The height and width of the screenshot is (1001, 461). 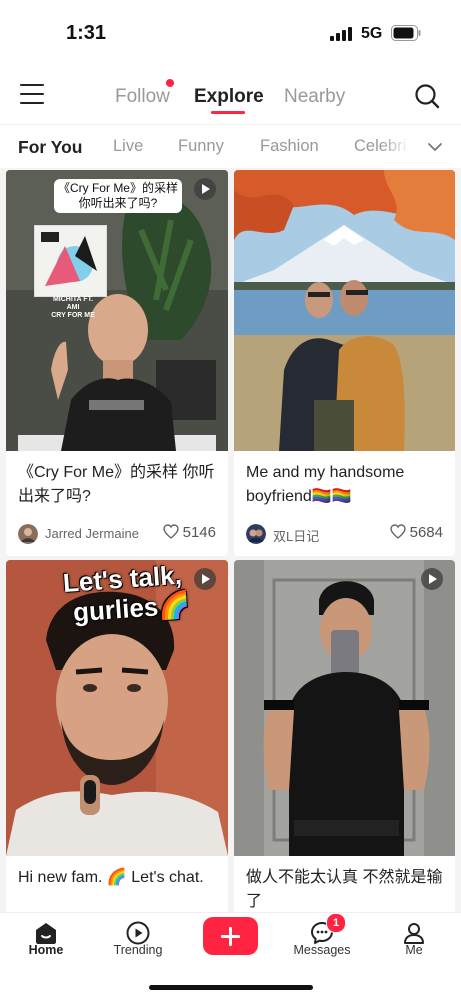 What do you see at coordinates (322, 950) in the screenshot?
I see `nav-messages-label: Messages` at bounding box center [322, 950].